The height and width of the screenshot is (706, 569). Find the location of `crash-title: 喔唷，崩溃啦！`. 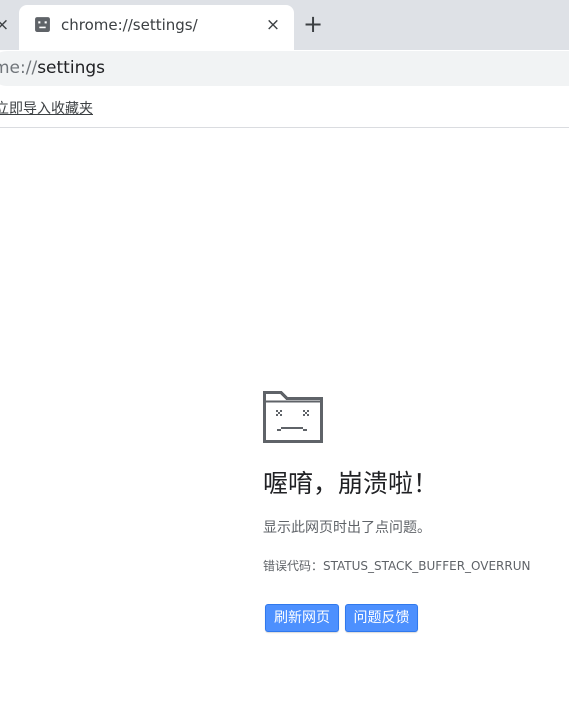

crash-title: 喔唷，崩溃啦！ is located at coordinates (351, 483).